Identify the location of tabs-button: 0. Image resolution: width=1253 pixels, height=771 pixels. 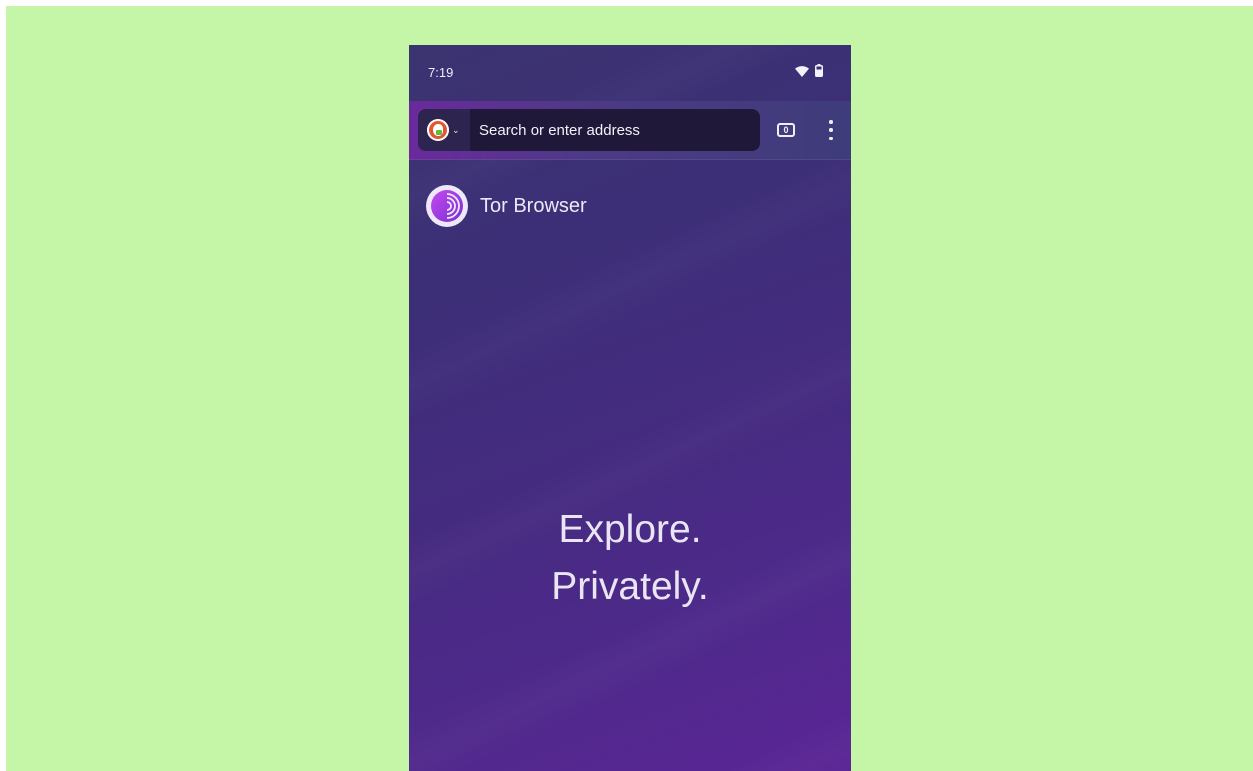
(786, 130).